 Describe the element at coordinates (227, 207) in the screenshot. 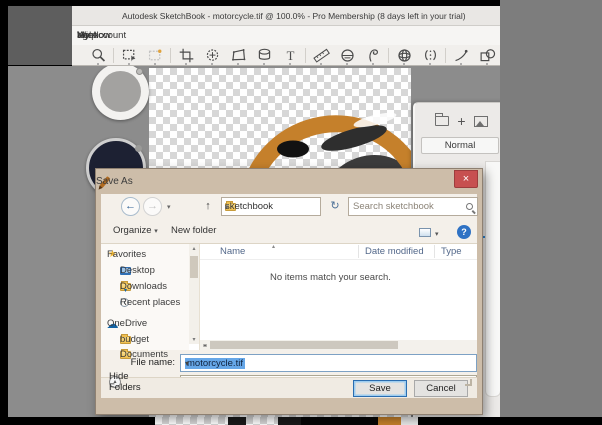

I see `address-dropdown-icon: ▾` at that location.